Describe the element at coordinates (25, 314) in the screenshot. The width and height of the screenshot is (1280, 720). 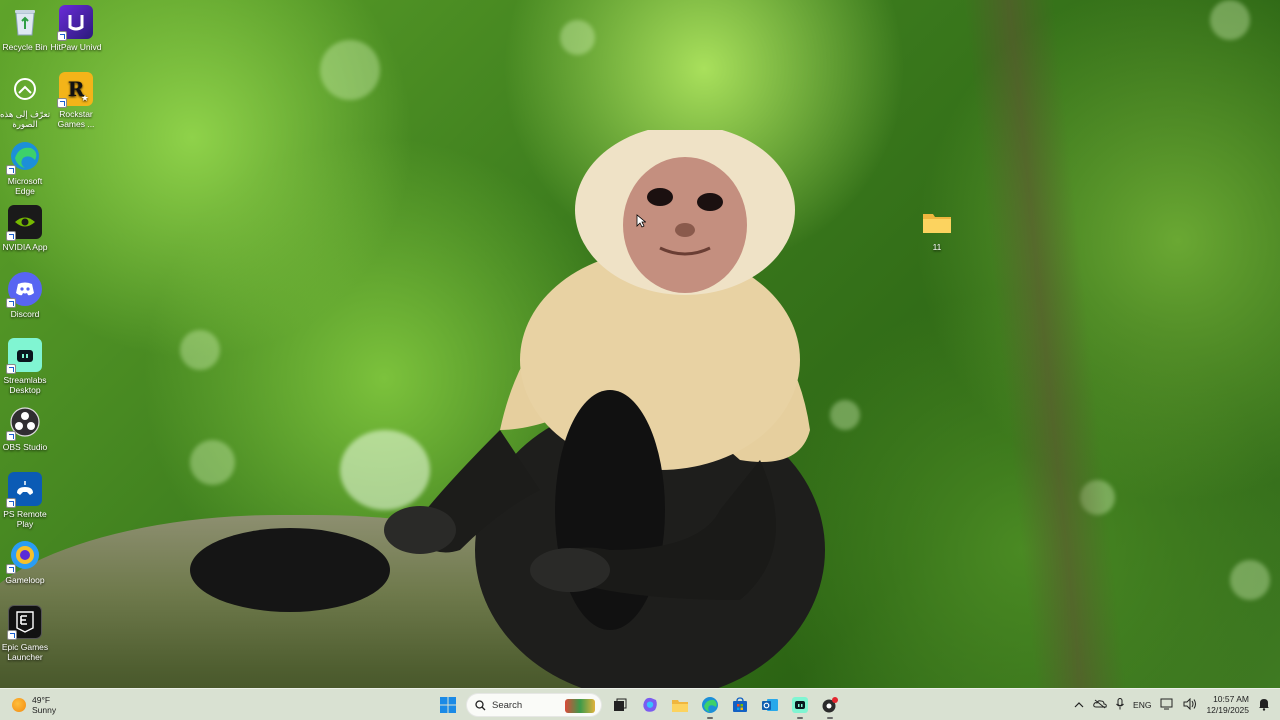
I see `desktop-shortcut-label: Discord` at that location.